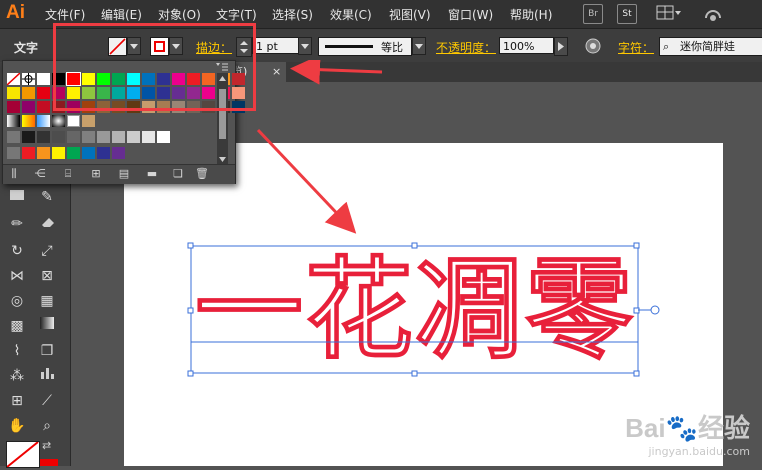 The height and width of the screenshot is (470, 762). I want to click on watermark-url: jingyan.baidu.com, so click(699, 451).